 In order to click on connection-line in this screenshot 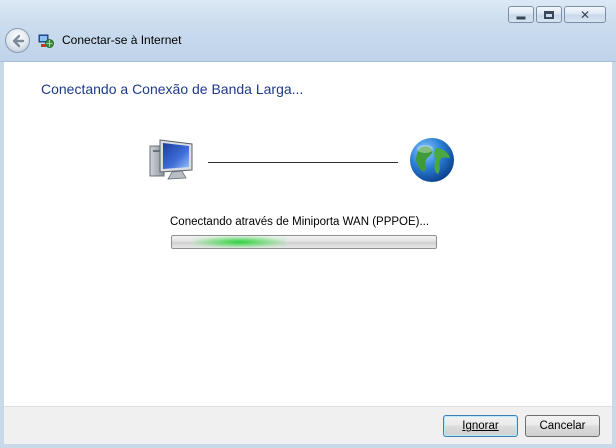, I will do `click(303, 162)`.